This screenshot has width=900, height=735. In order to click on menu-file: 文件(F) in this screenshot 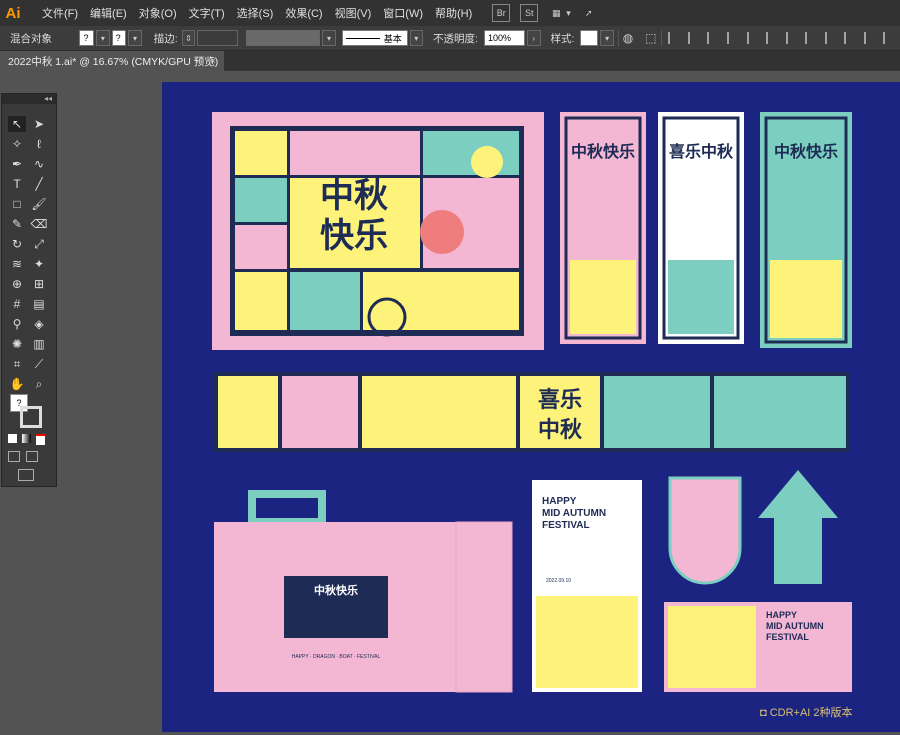, I will do `click(60, 13)`.